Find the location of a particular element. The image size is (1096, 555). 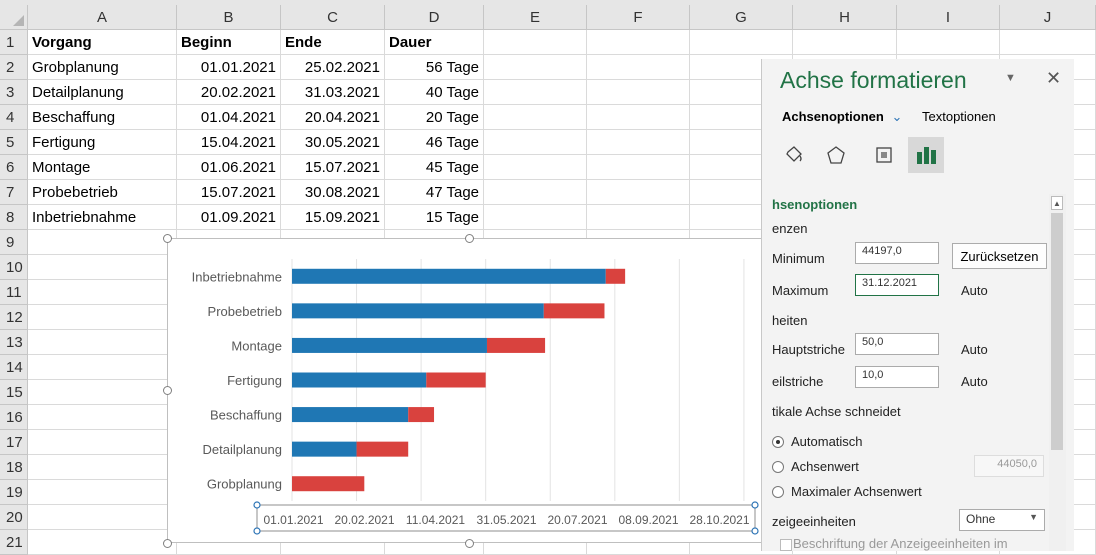

column-header-G: G is located at coordinates (741, 17).